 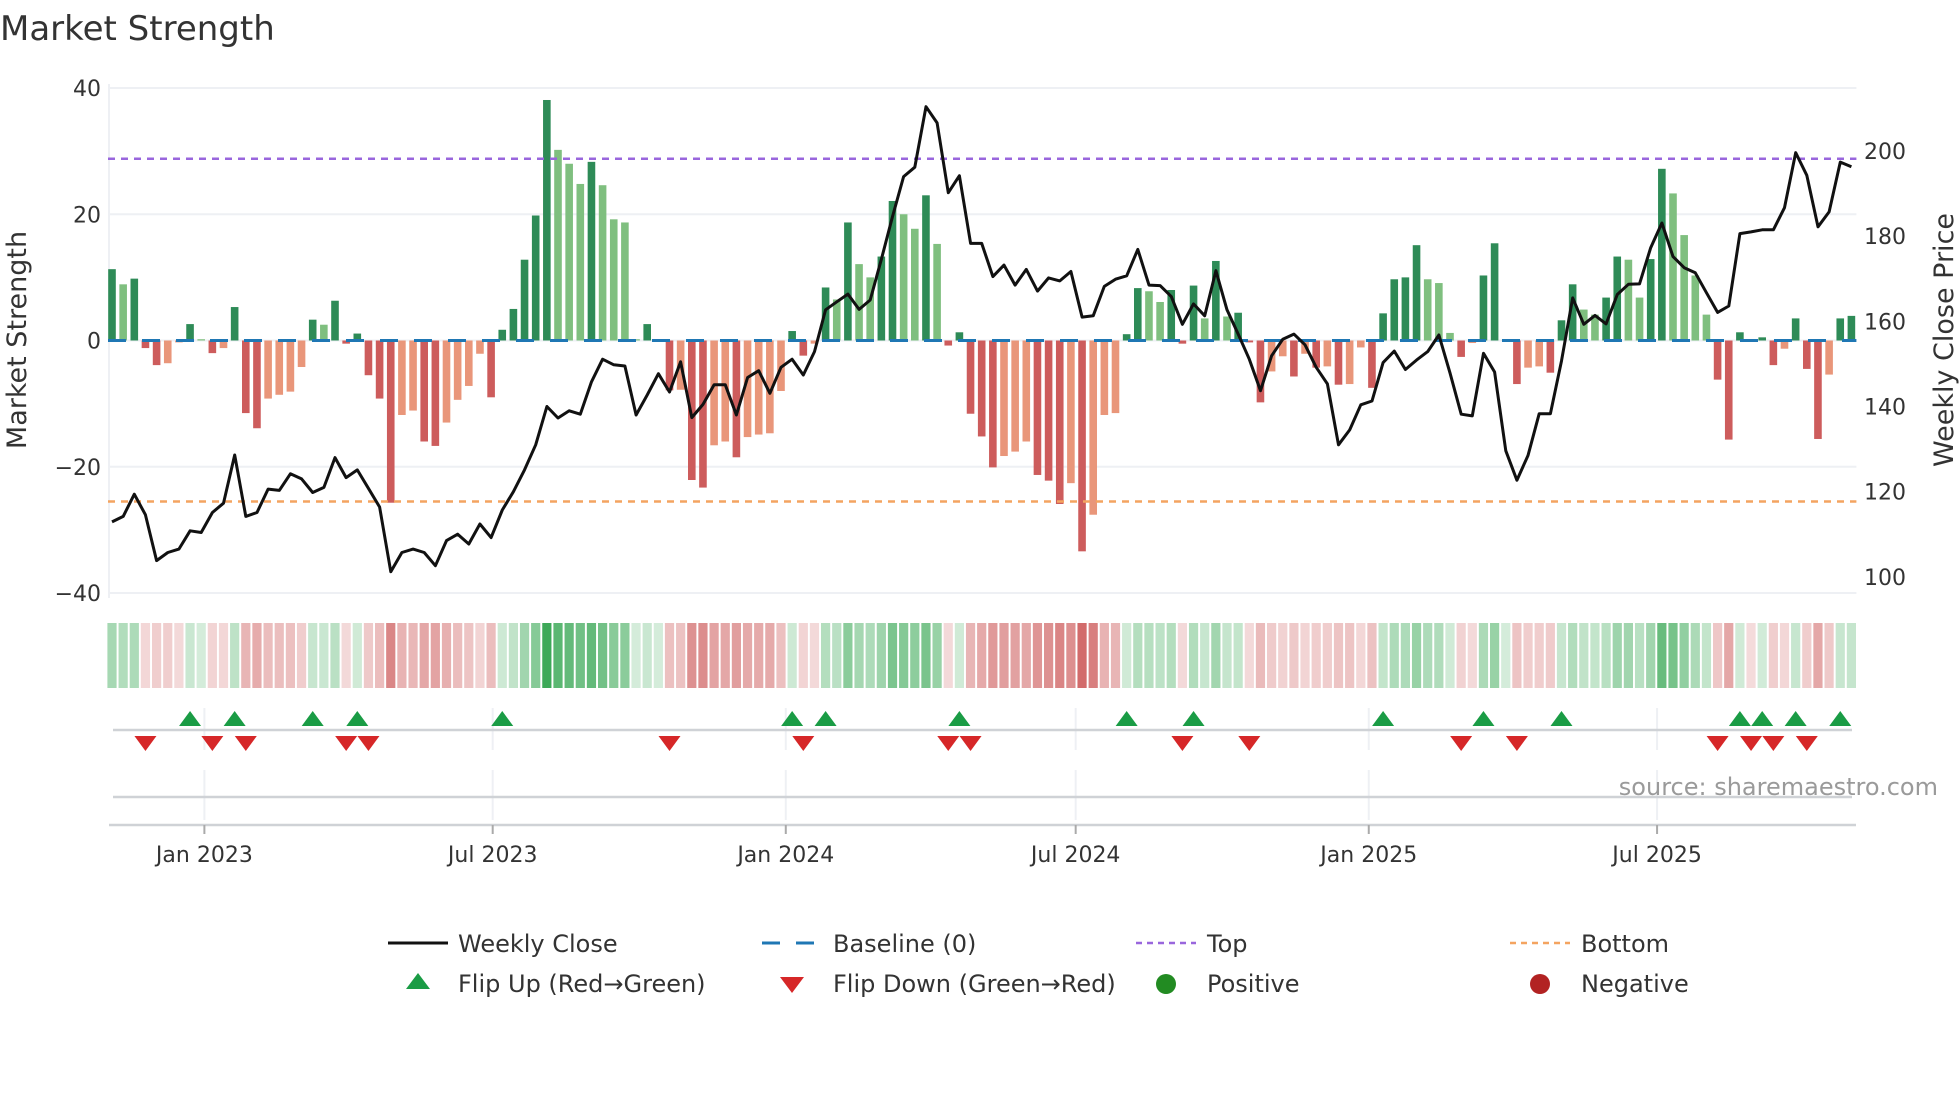 I want to click on legend-item-baseline: Baseline (0), so click(x=869, y=944).